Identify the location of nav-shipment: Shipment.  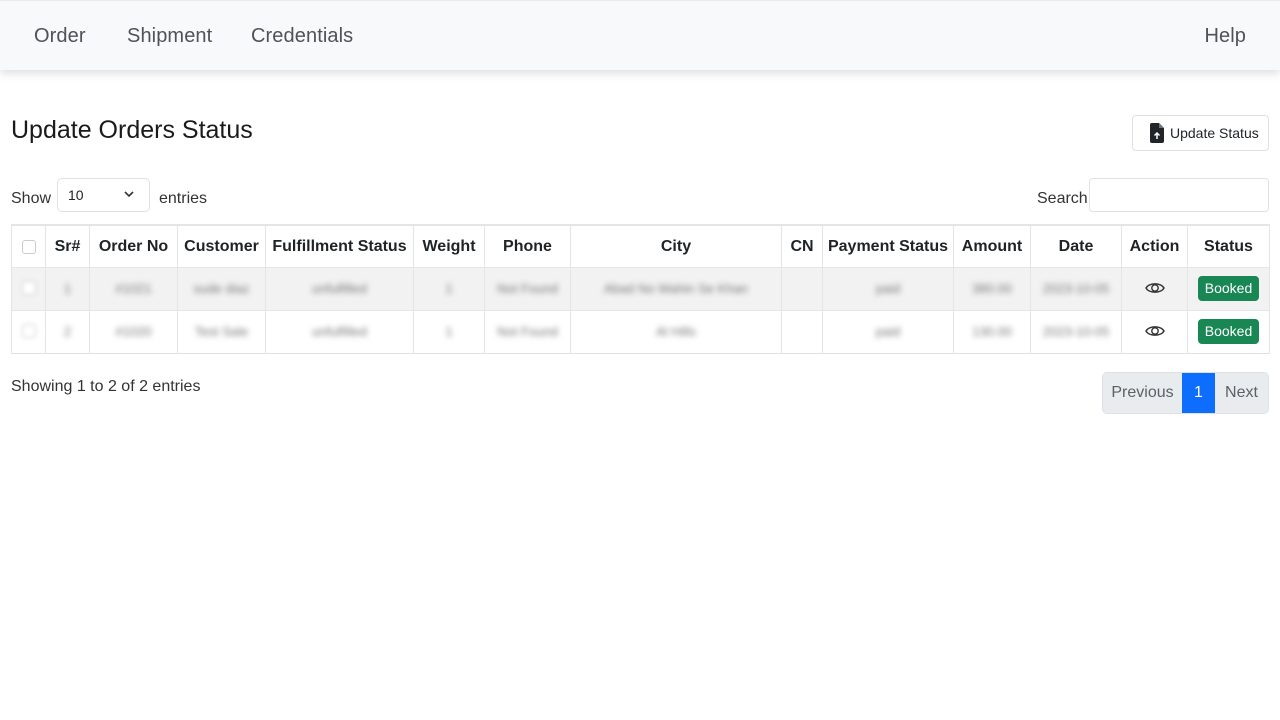
(169, 36).